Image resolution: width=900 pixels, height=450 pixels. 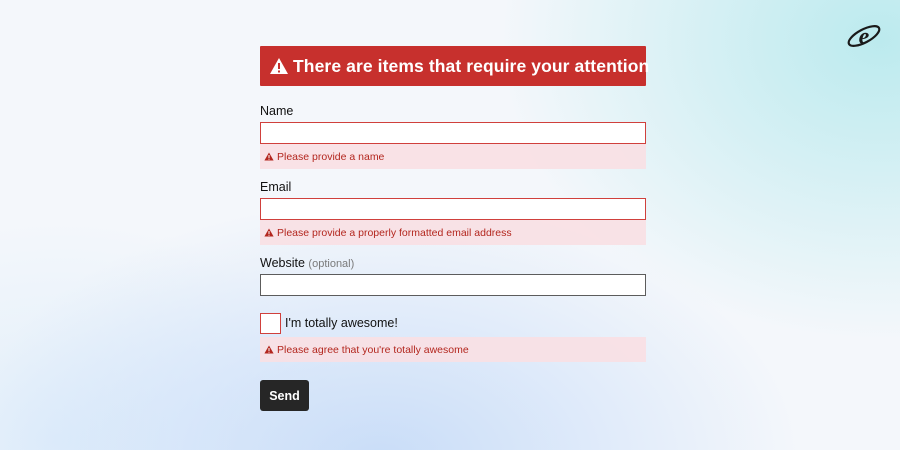 I want to click on awesome-error-text: Please agree that you're totally awesome, so click(x=373, y=349).